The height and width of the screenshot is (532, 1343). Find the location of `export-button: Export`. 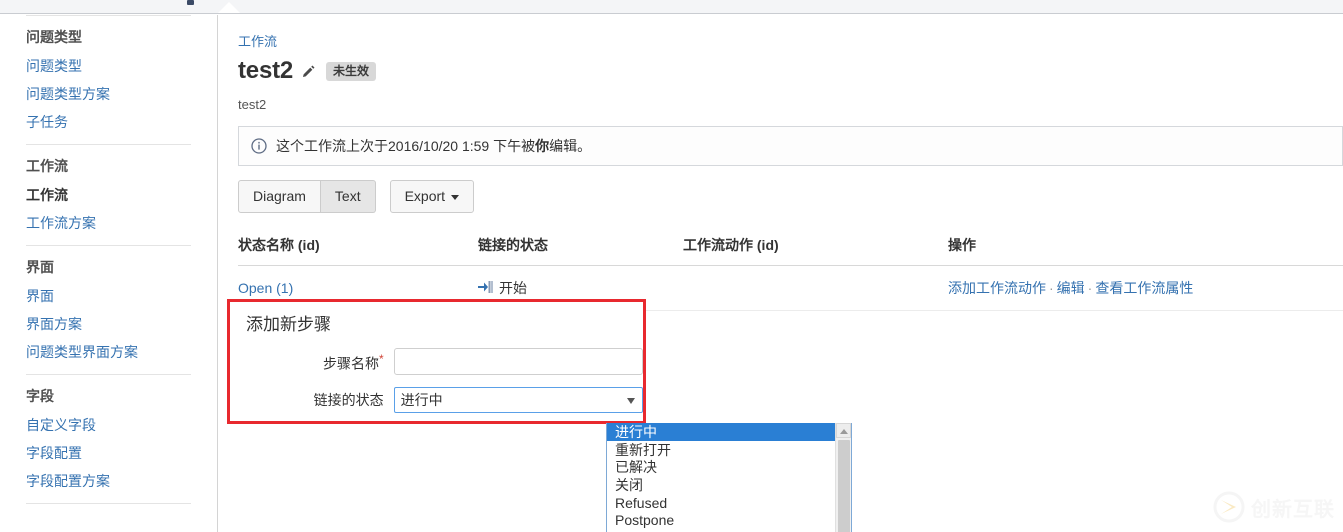

export-button: Export is located at coordinates (432, 196).